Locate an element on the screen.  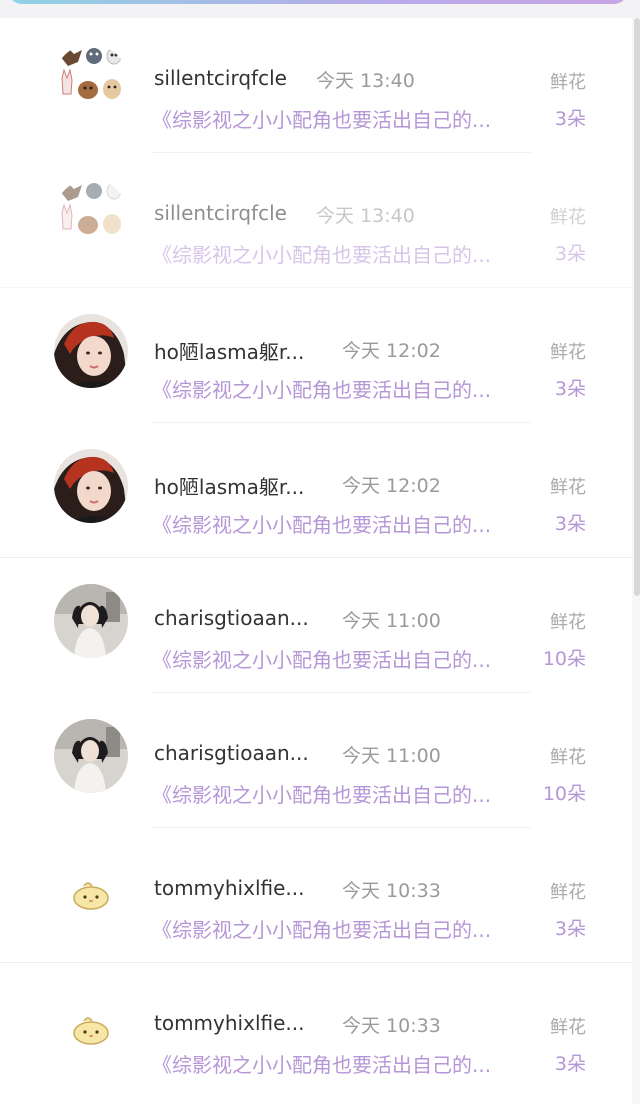
header-gradient-bar is located at coordinates (318, 2).